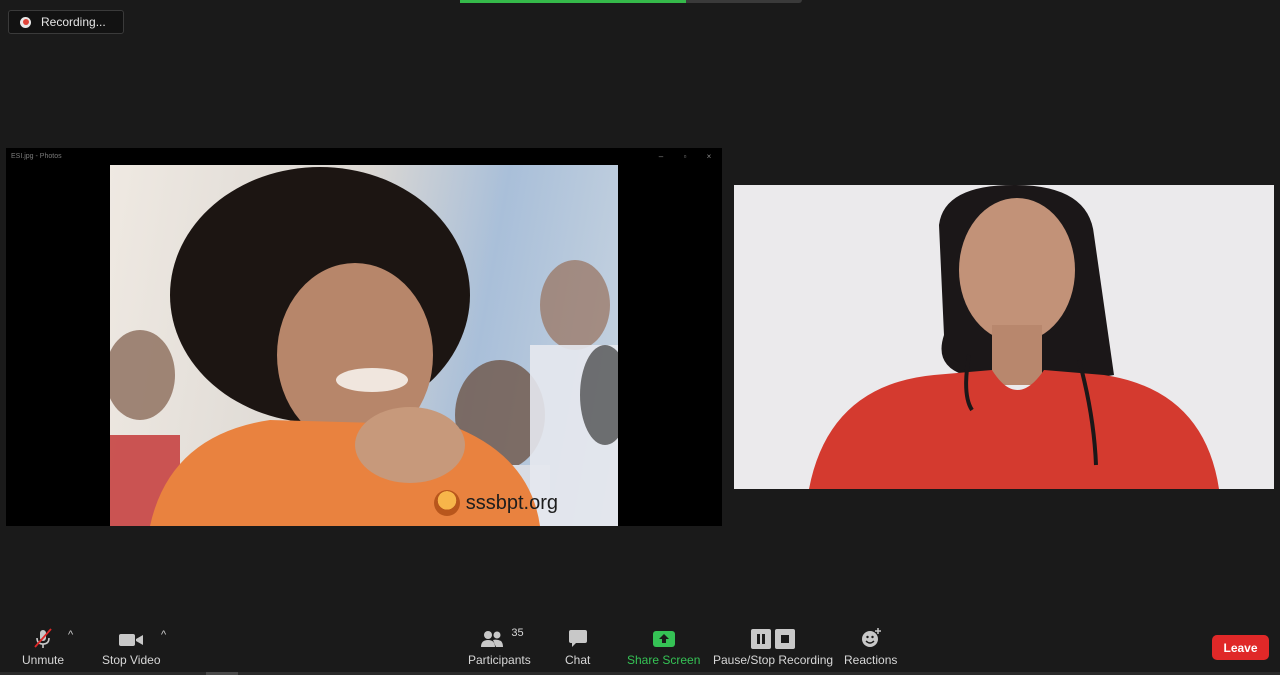 The height and width of the screenshot is (675, 1280). I want to click on watermark-text: sssbpt.org, so click(511, 502).